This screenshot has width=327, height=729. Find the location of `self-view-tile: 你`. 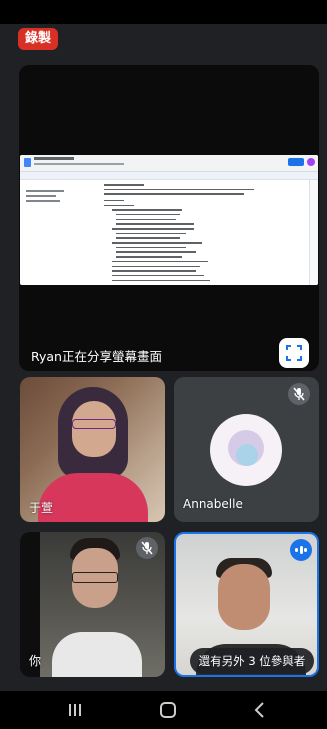

self-view-tile: 你 is located at coordinates (92, 604).